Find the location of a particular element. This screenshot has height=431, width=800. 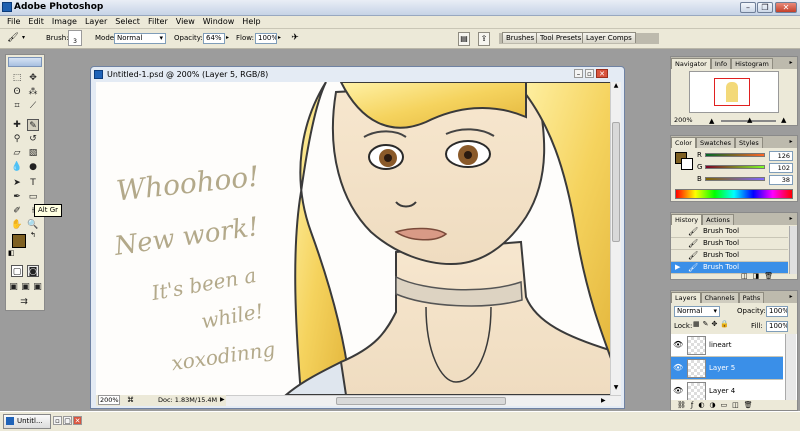

horizontal-scroll-thumb is located at coordinates (421, 401).